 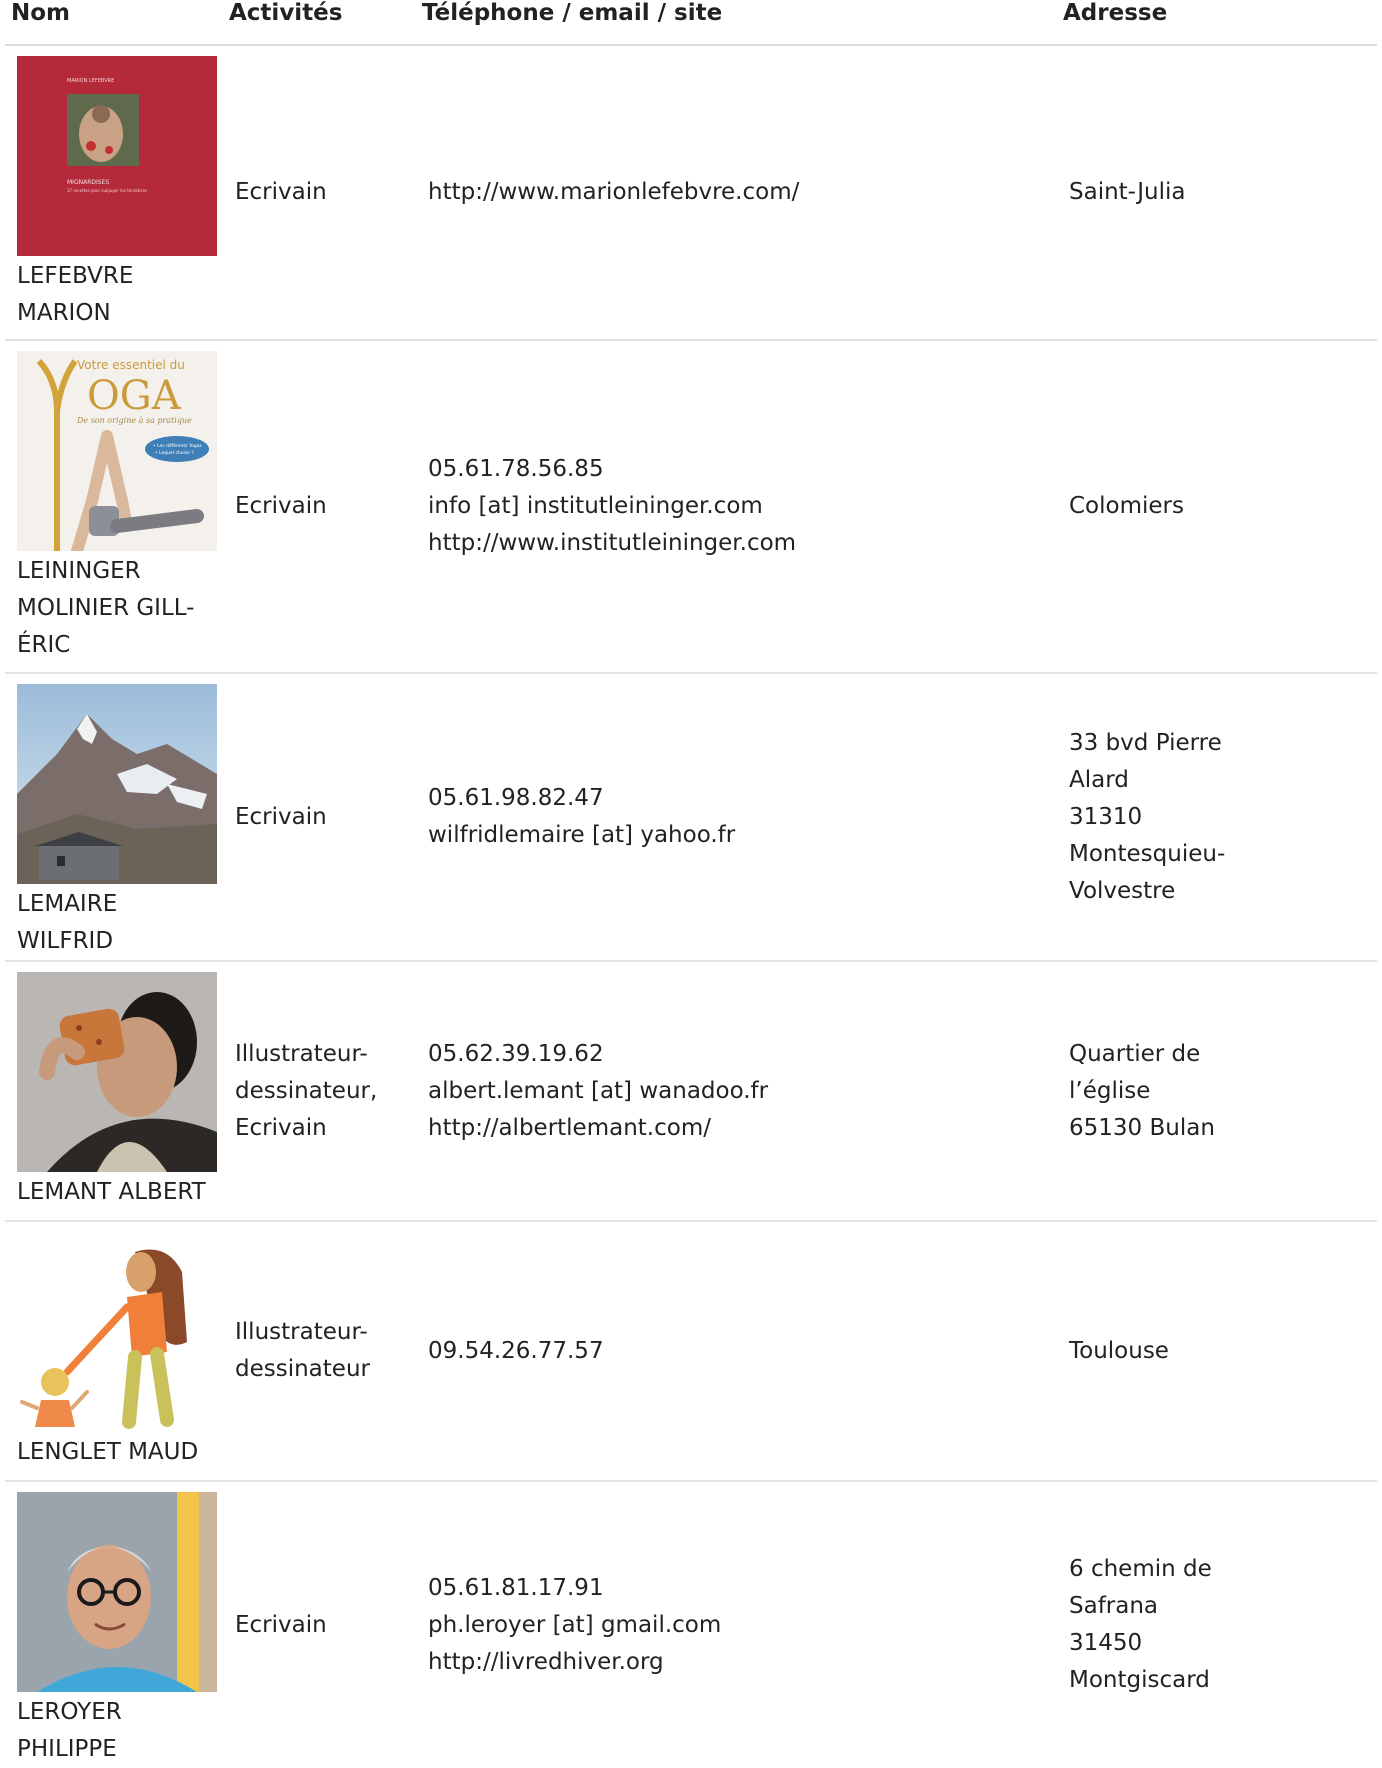 What do you see at coordinates (114, 23) in the screenshot?
I see `header-nom: Nom` at bounding box center [114, 23].